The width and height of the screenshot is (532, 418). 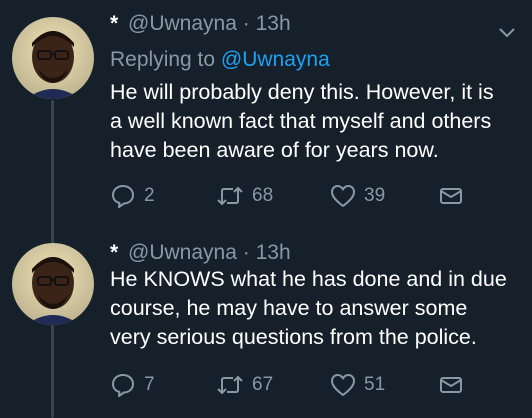 I want to click on chevron-down-icon, so click(x=507, y=32).